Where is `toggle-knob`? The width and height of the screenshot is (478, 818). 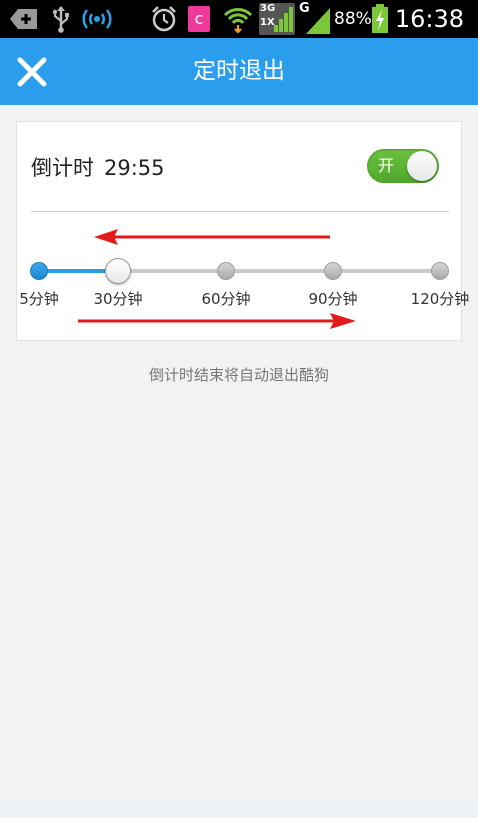
toggle-knob is located at coordinates (422, 166).